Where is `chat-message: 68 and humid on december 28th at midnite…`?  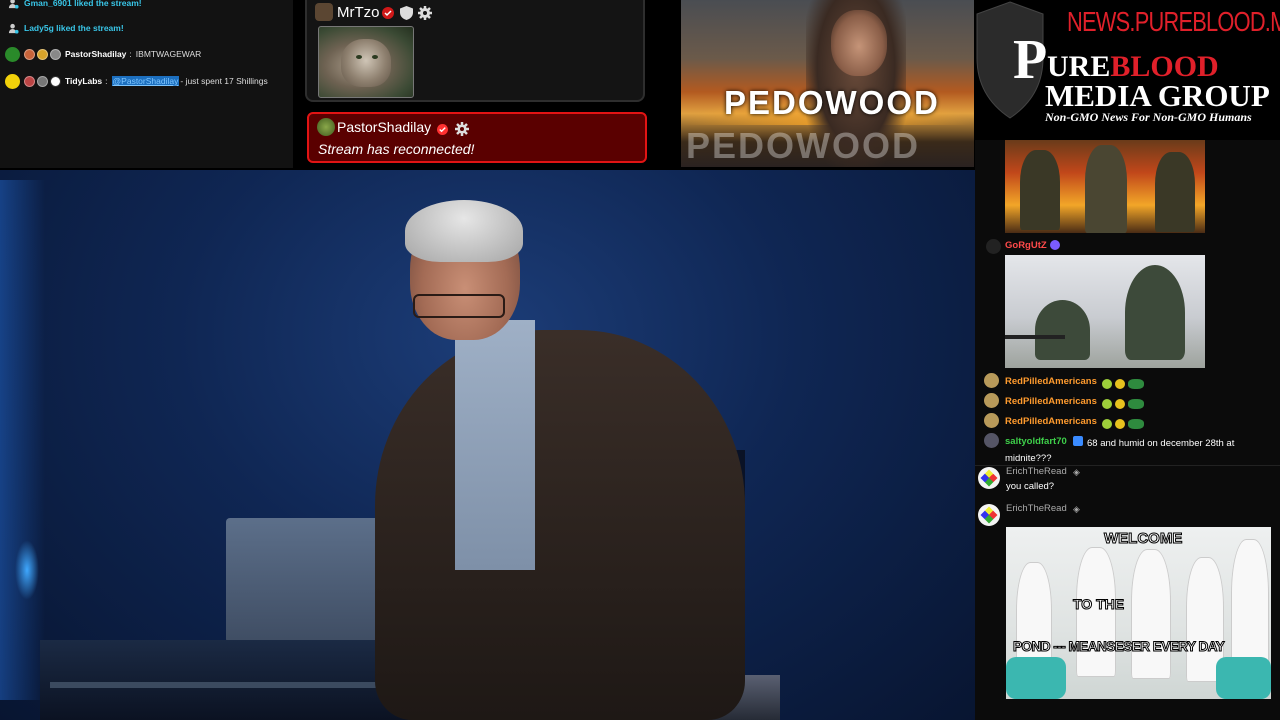 chat-message: 68 and humid on december 28th at midnite… is located at coordinates (1120, 451).